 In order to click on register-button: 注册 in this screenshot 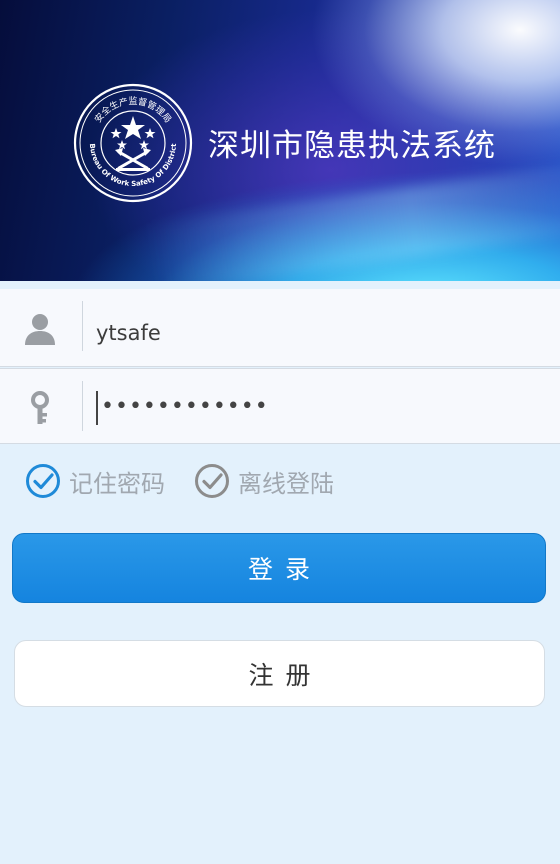, I will do `click(279, 673)`.